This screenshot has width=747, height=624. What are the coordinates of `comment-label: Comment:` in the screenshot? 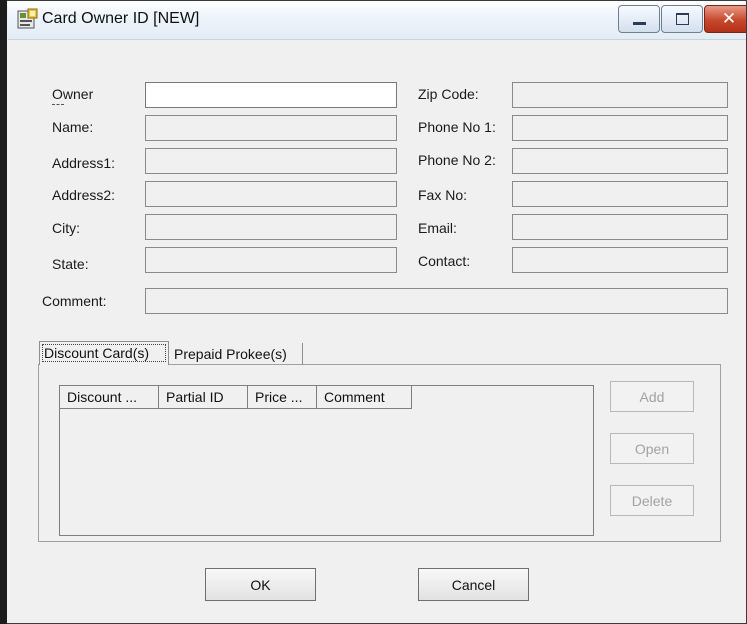 It's located at (74, 301).